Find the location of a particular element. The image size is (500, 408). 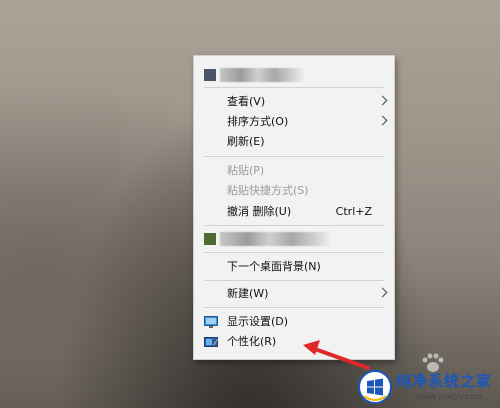

menu-item-label: 粘贴(P) is located at coordinates (246, 170).